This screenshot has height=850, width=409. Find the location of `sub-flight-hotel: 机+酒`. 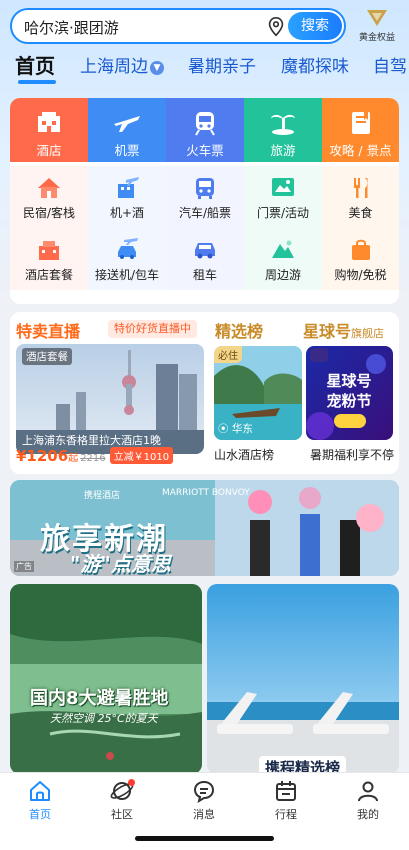

sub-flight-hotel: 机+酒 is located at coordinates (127, 197).